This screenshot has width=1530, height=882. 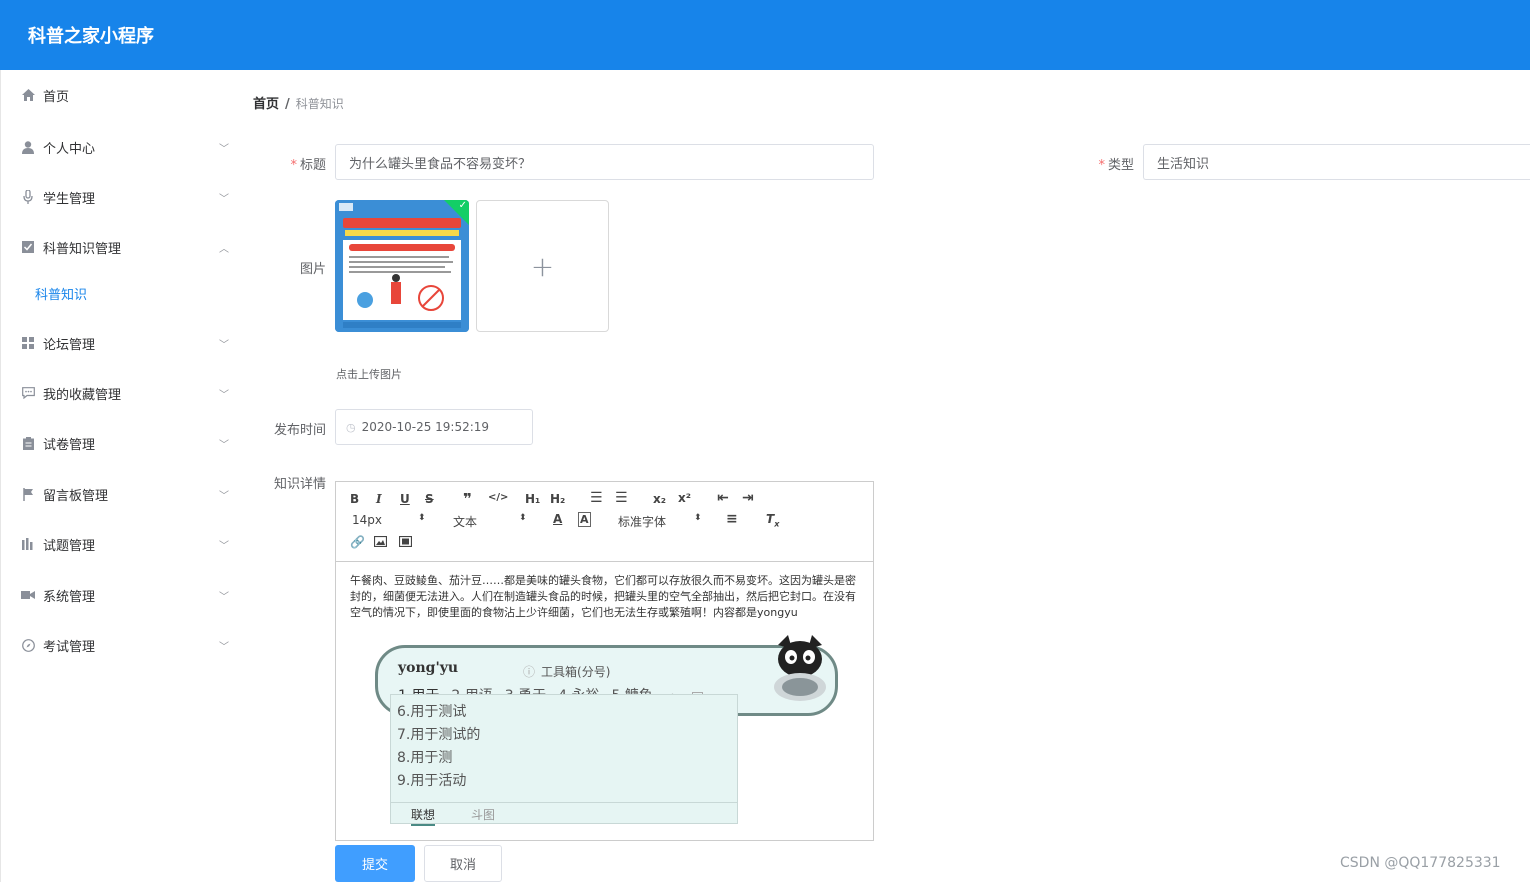 I want to click on breadcrumb-current: 科普知识, so click(x=319, y=104).